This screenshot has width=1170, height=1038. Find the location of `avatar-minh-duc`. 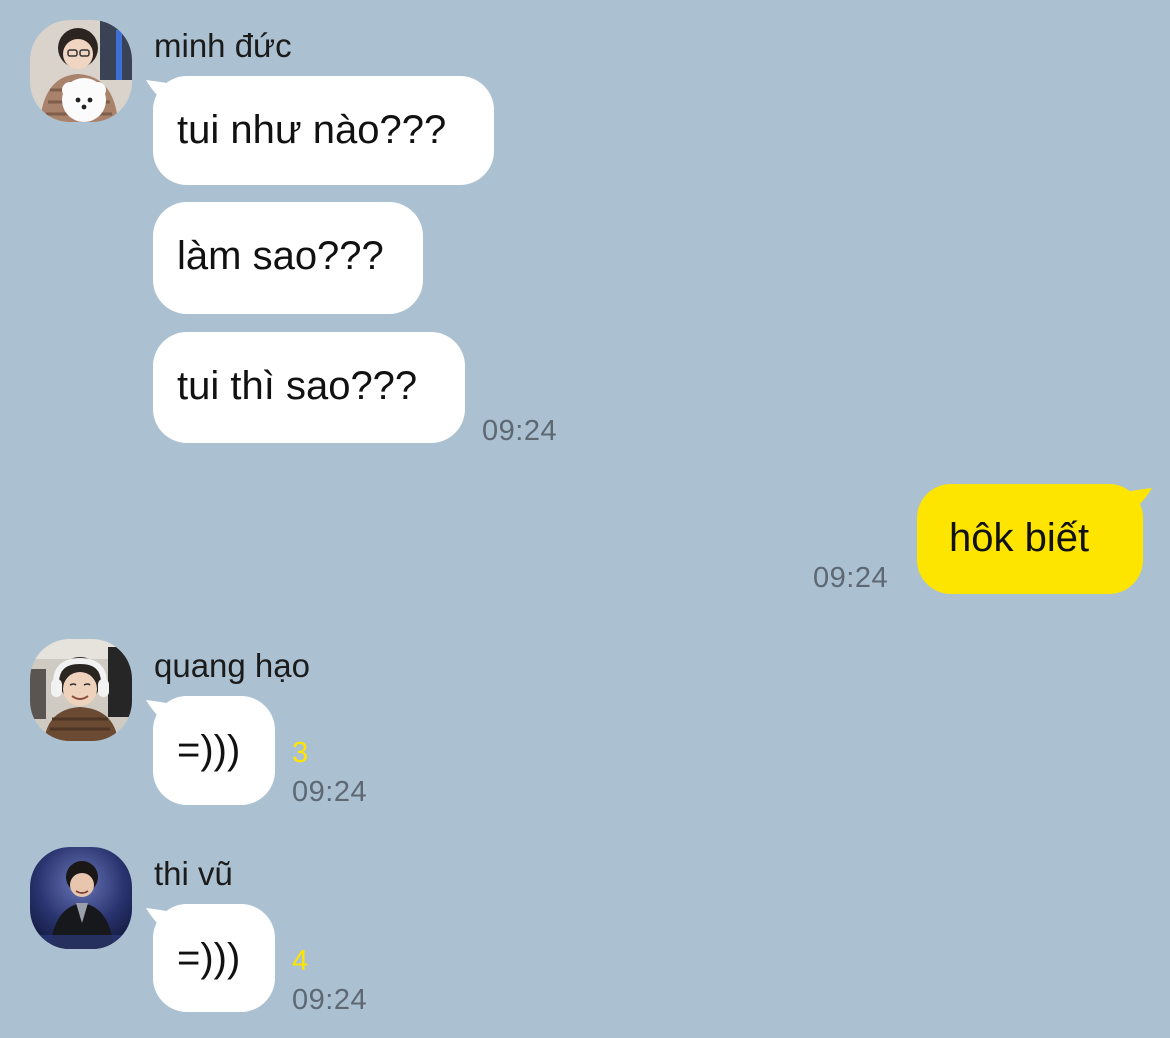

avatar-minh-duc is located at coordinates (81, 71).